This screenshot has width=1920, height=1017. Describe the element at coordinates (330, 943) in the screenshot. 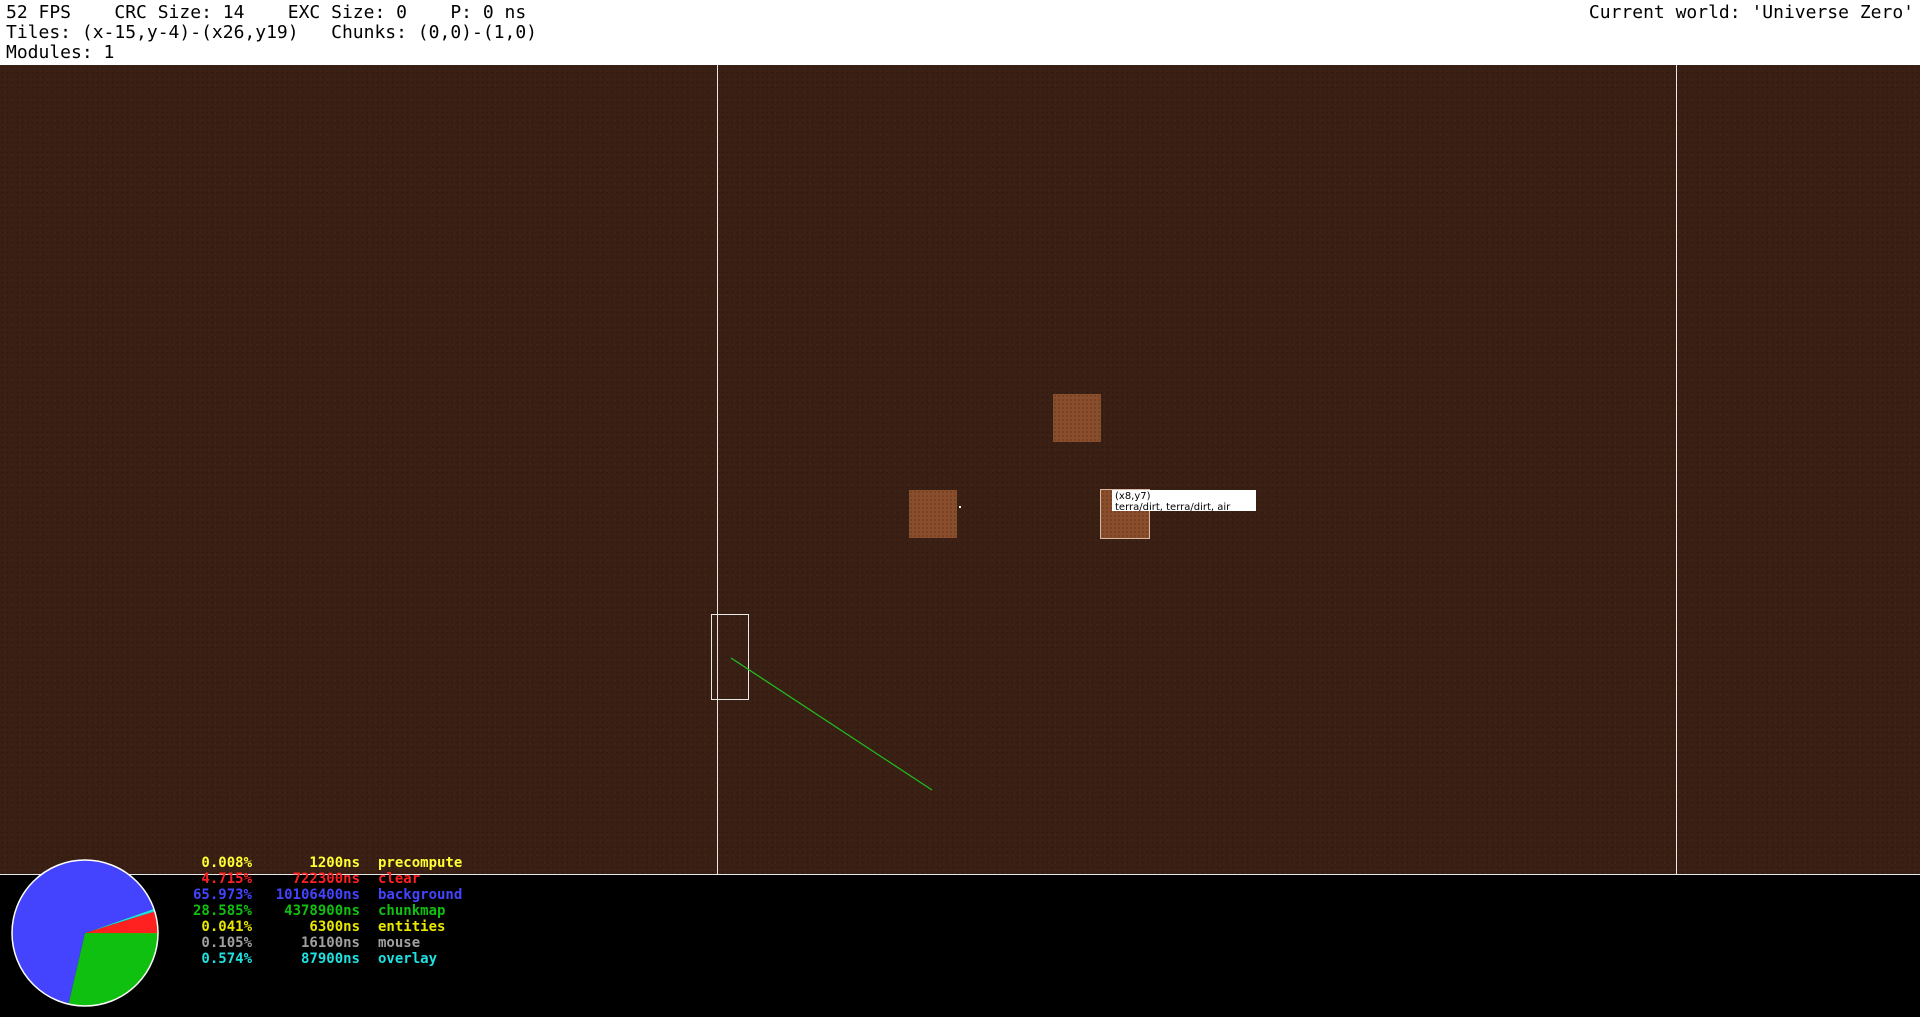

I see `profiler-ns: 16100ns` at that location.